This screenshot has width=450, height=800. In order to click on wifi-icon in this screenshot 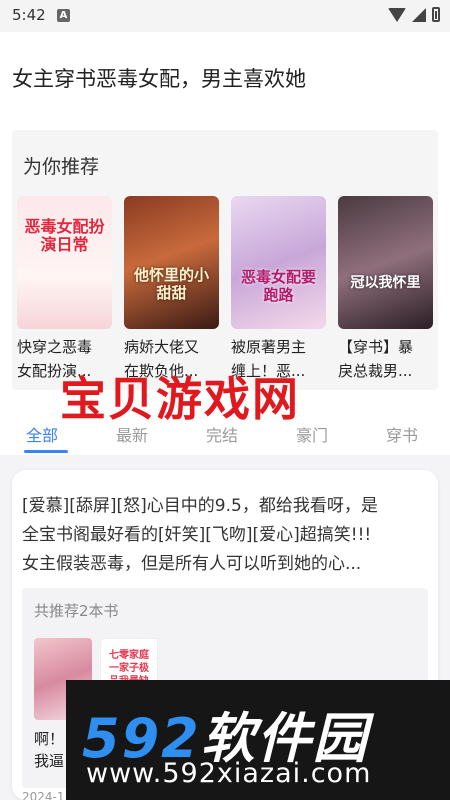, I will do `click(397, 14)`.